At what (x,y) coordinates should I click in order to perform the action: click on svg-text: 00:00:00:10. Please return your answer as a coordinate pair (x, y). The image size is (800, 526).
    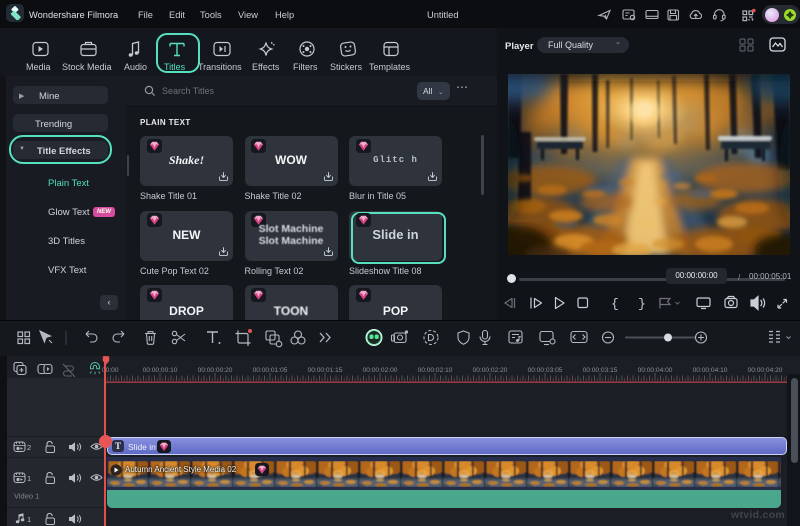
    Looking at the image, I should click on (160, 370).